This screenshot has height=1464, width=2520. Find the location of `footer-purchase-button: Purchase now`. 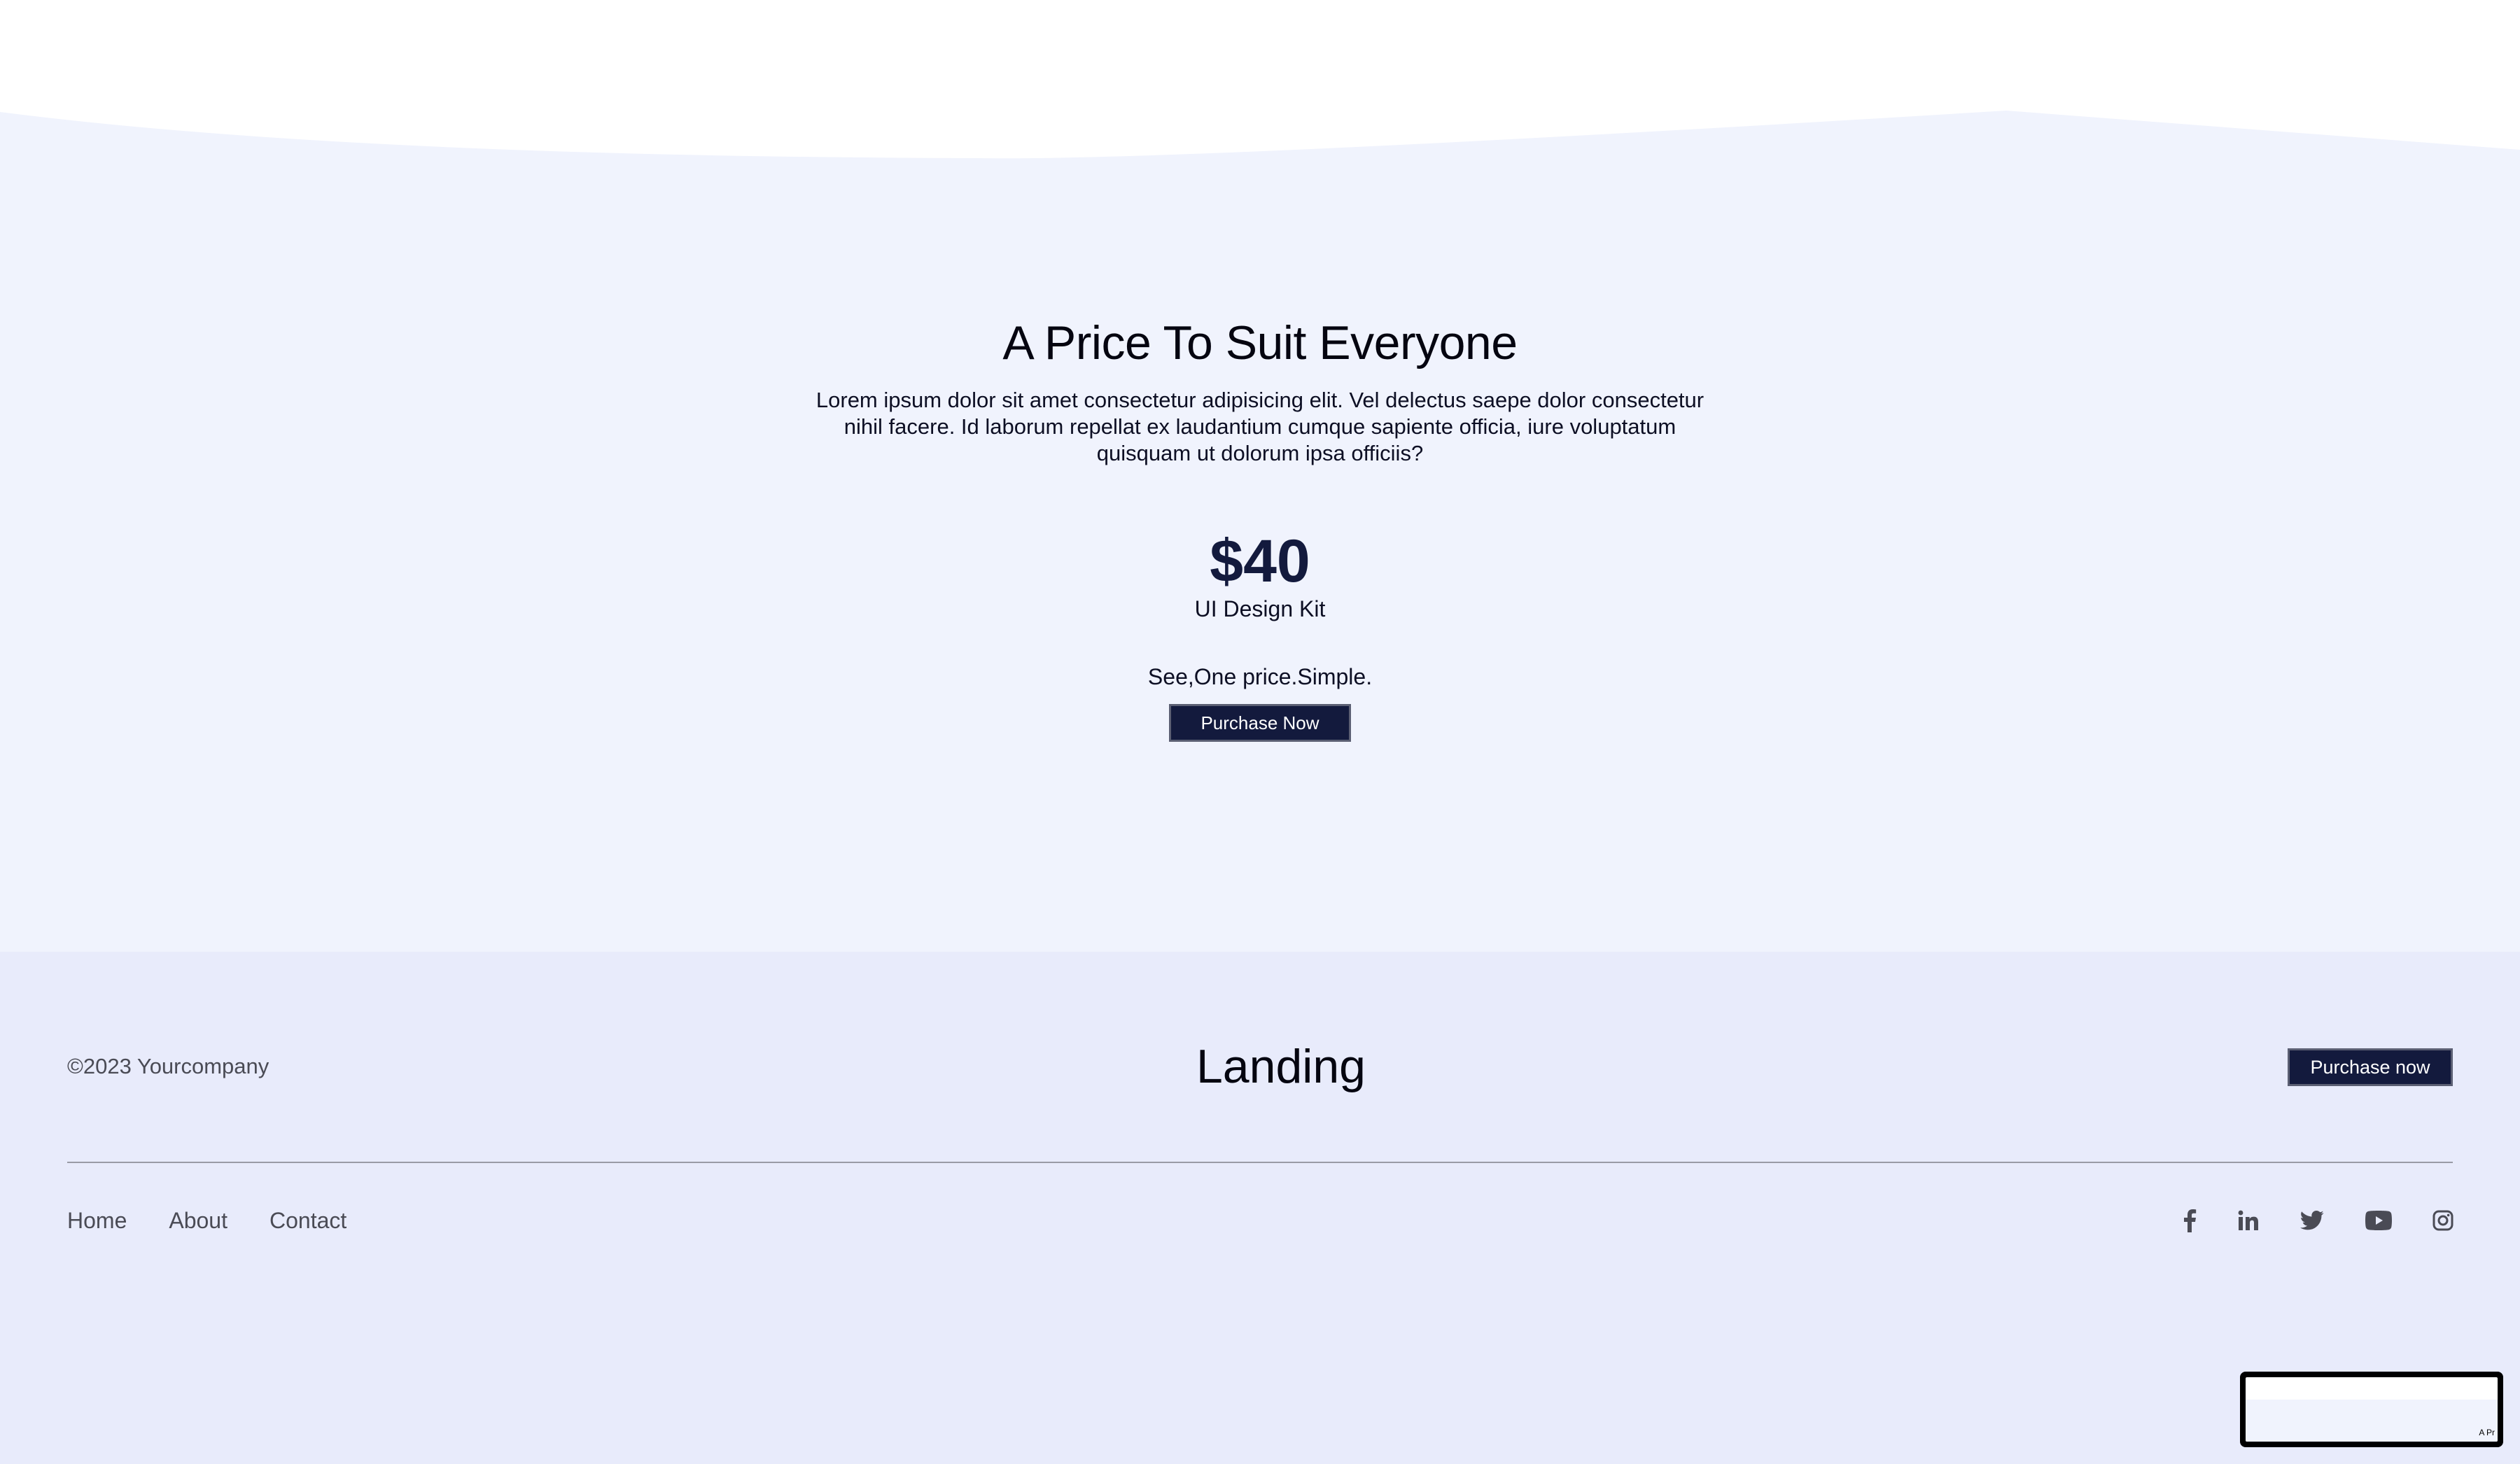

footer-purchase-button: Purchase now is located at coordinates (2370, 1067).